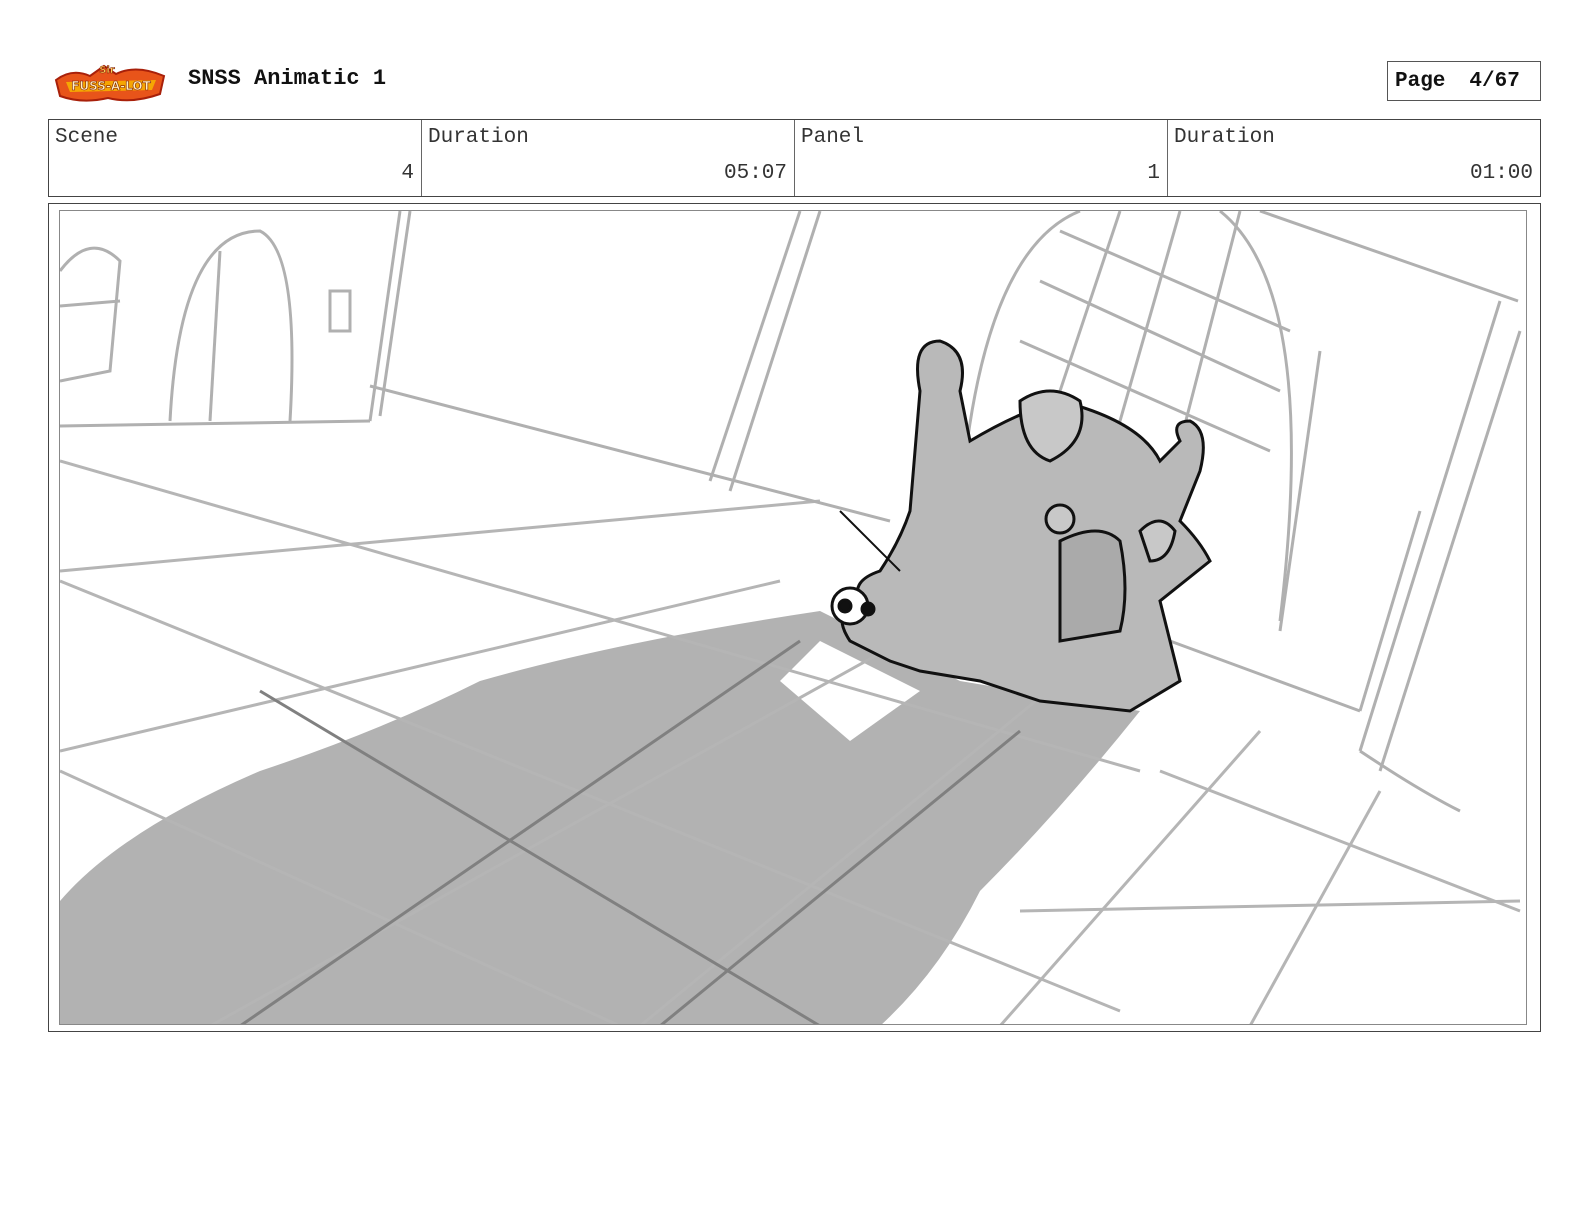  Describe the element at coordinates (407, 173) in the screenshot. I see `scene-value: 4` at that location.